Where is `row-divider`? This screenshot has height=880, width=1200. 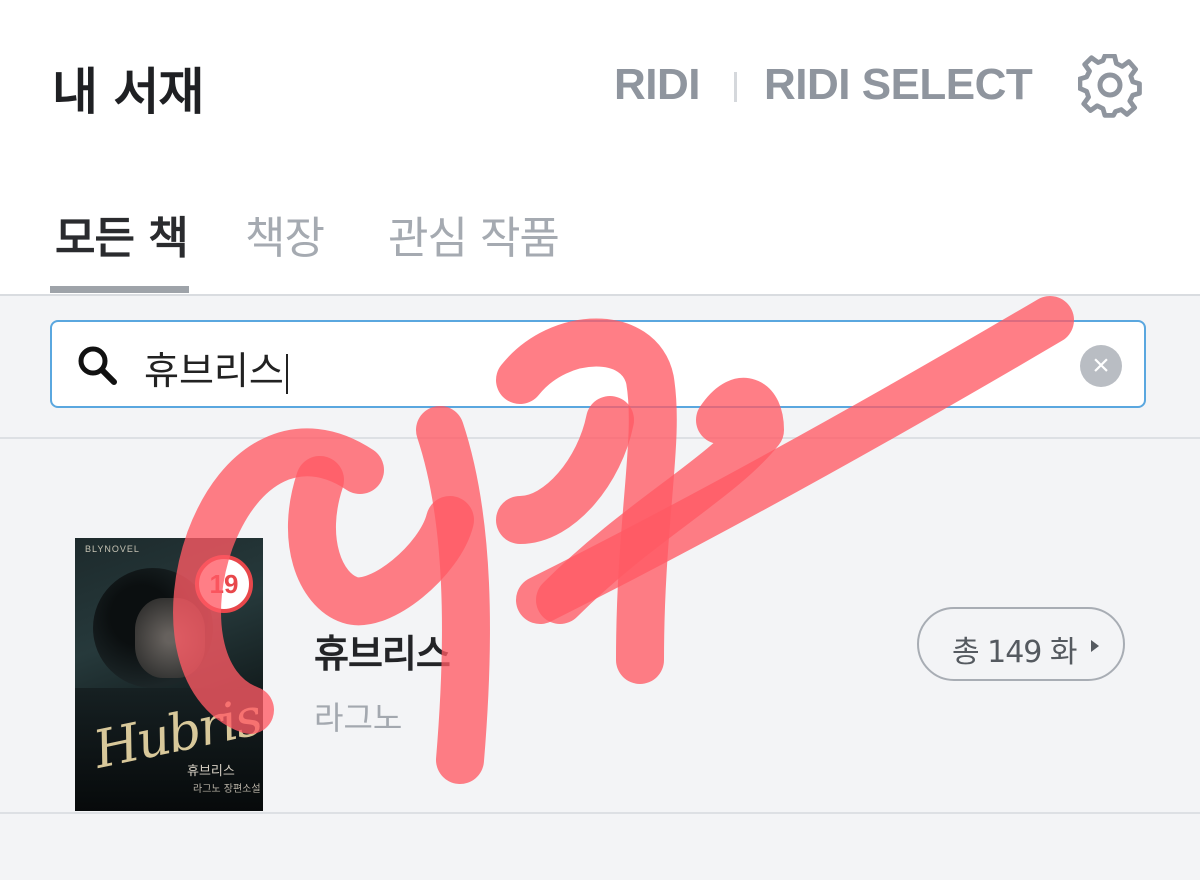 row-divider is located at coordinates (600, 813).